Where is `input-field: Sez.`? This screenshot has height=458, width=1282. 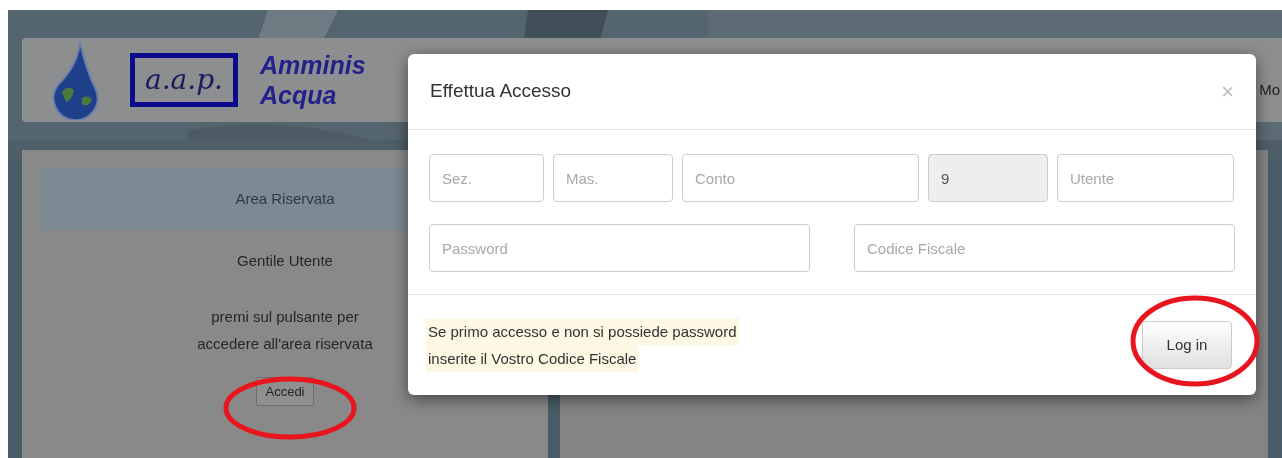 input-field: Sez. is located at coordinates (486, 178).